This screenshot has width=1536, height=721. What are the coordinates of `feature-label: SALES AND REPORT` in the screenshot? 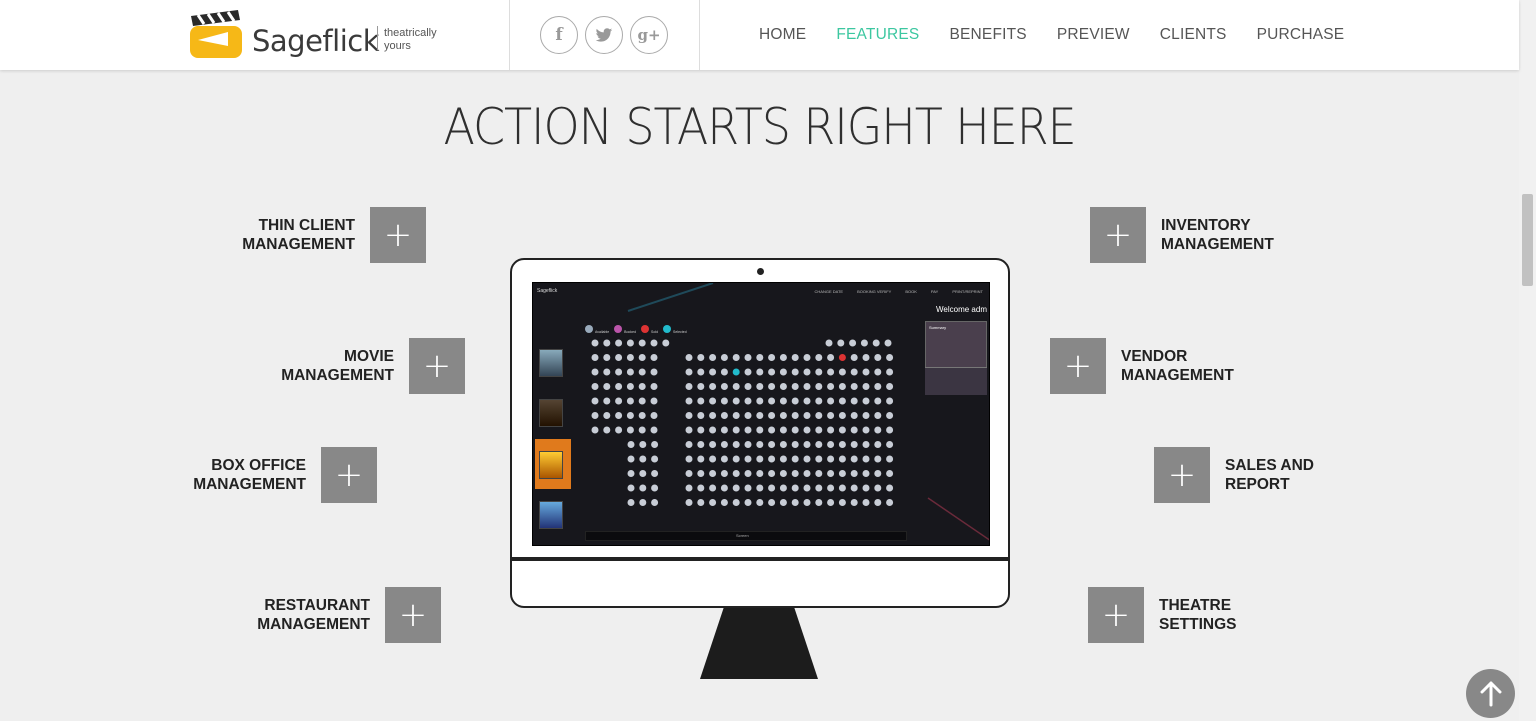 It's located at (1269, 475).